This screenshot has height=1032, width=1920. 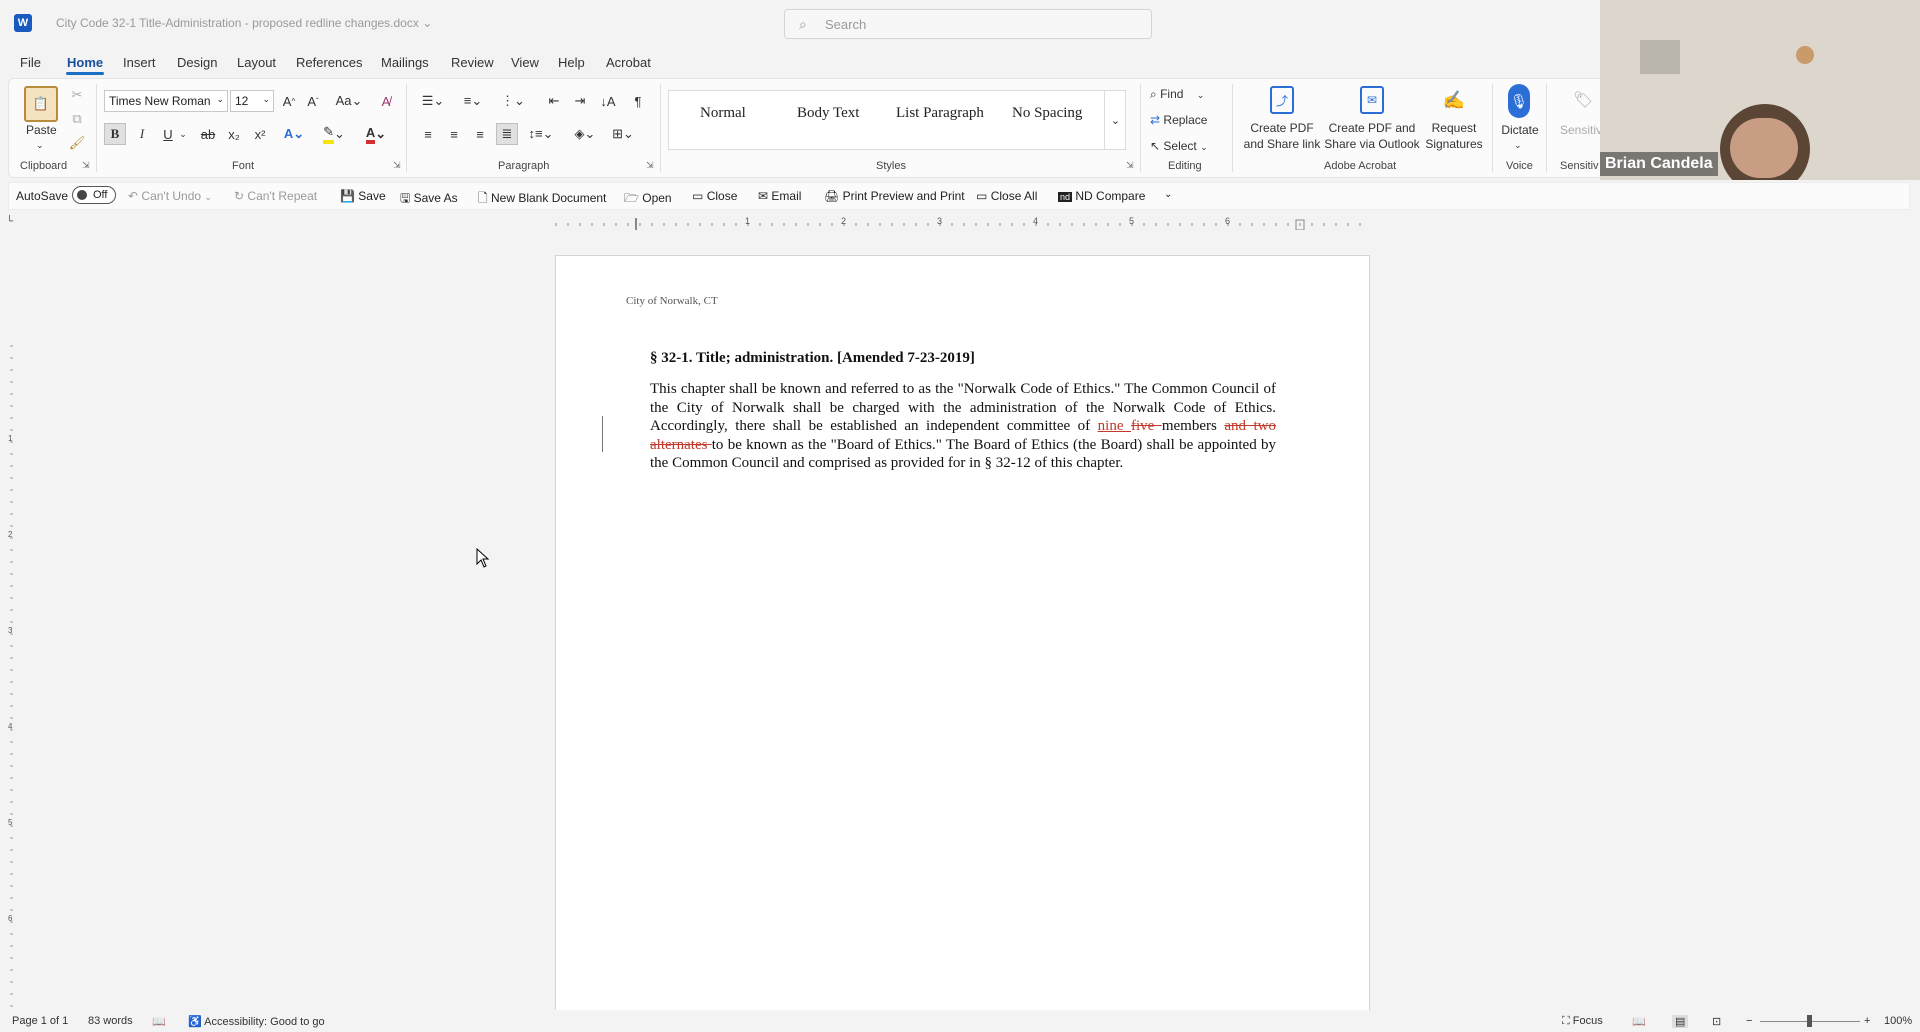 What do you see at coordinates (1177, 94) in the screenshot?
I see `find-button: ⌕ Find ⌄` at bounding box center [1177, 94].